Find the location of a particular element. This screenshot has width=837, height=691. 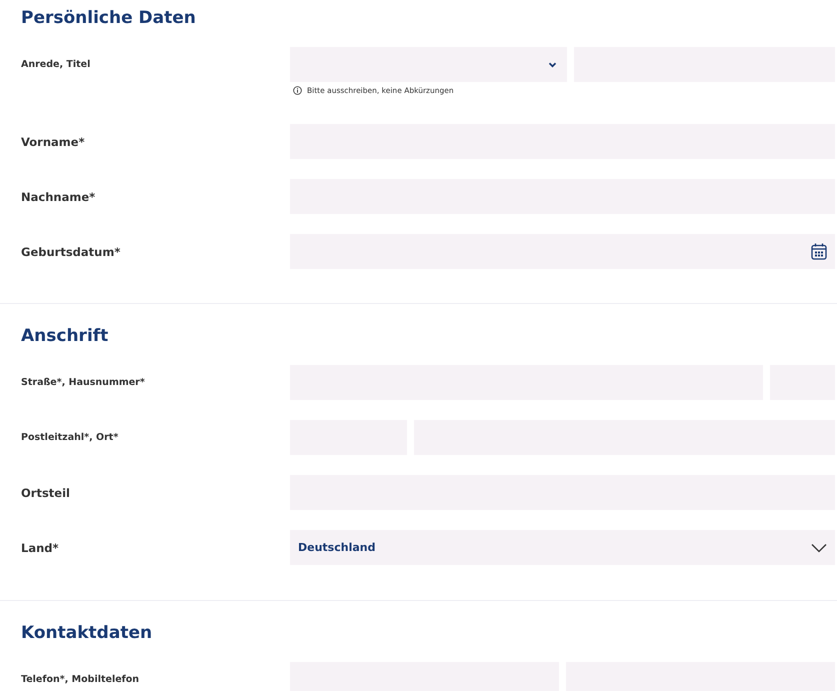

calendar-icon is located at coordinates (819, 251).